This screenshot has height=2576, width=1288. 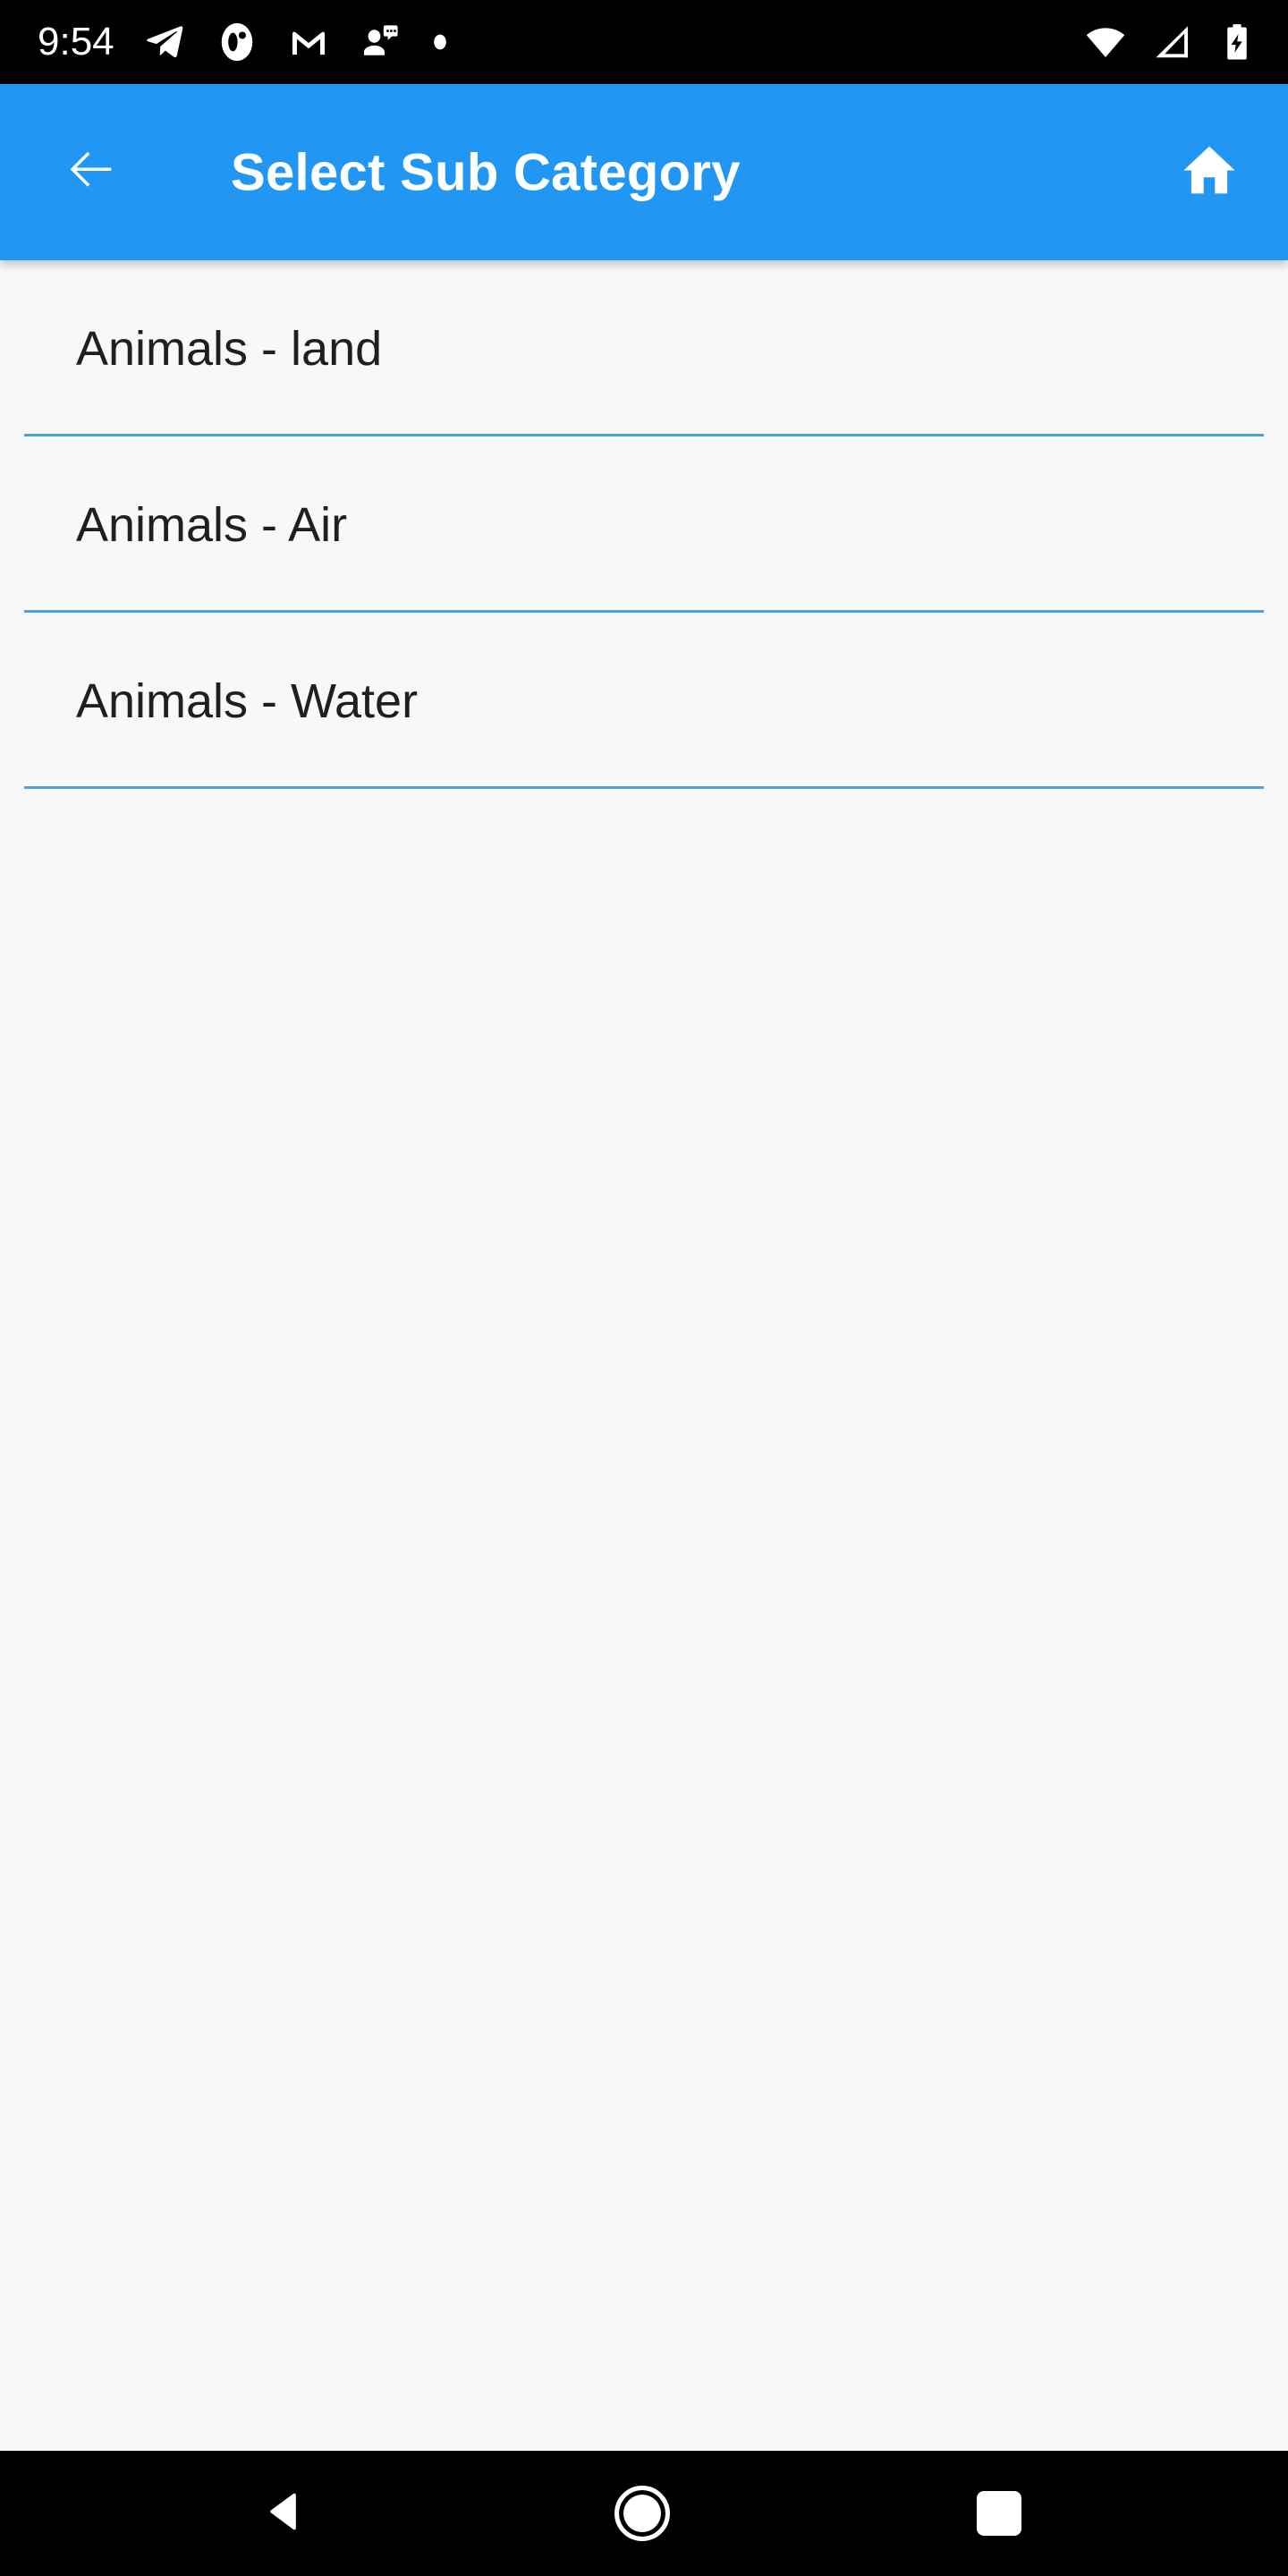 I want to click on status-bar-right-group, so click(x=1159, y=42).